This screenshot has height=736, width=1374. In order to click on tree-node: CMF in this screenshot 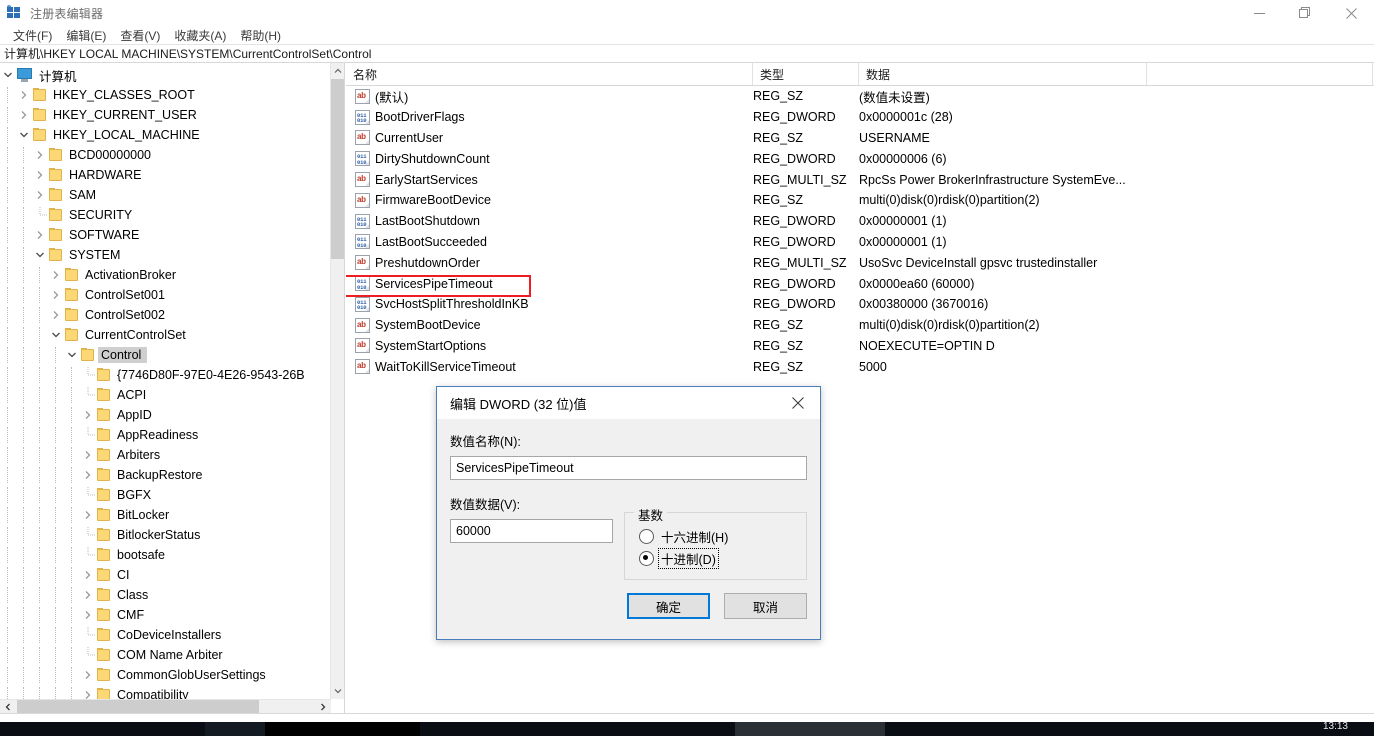, I will do `click(165, 615)`.